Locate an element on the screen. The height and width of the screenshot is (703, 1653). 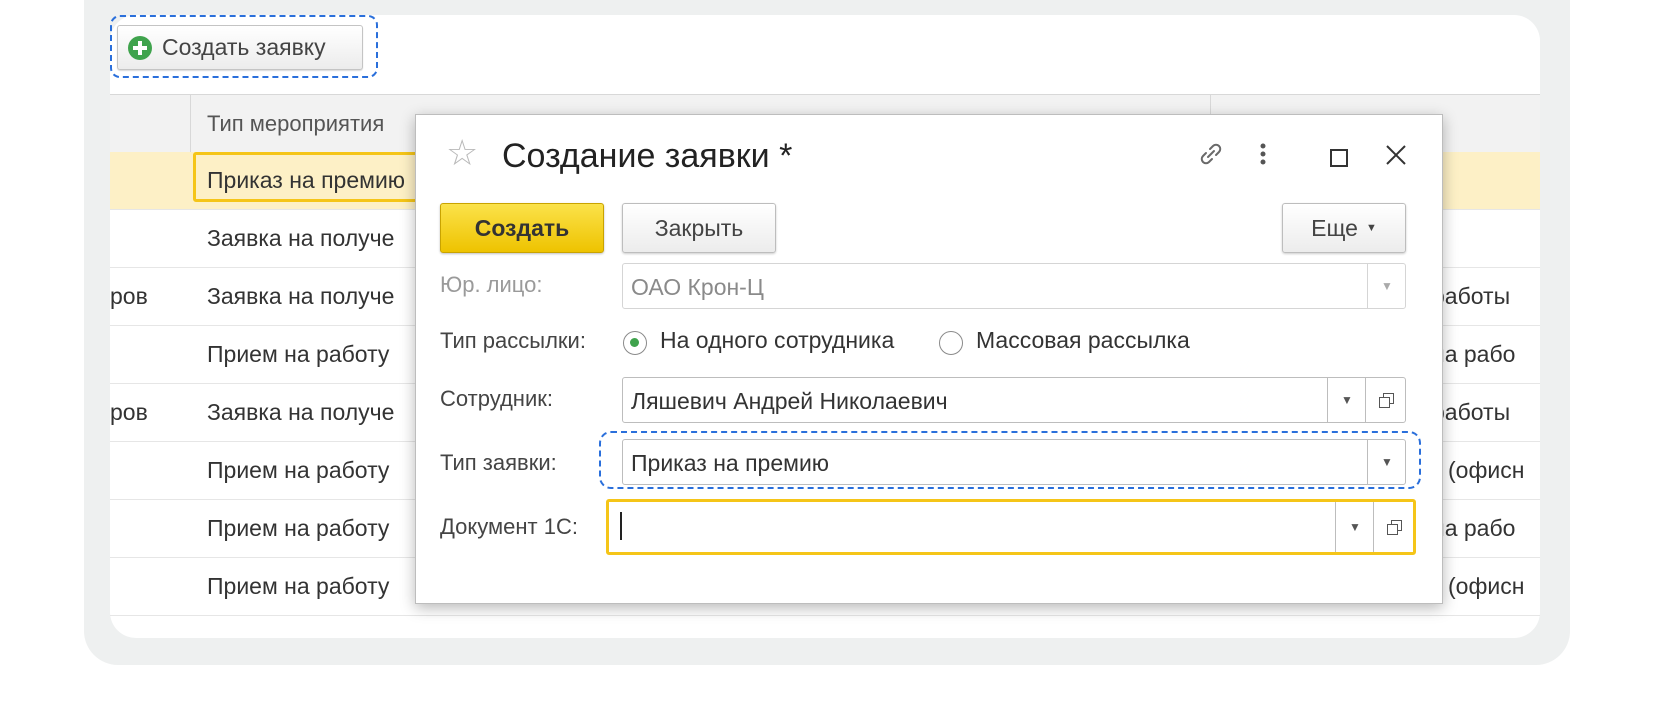
employee-label: Сотрудник: is located at coordinates (496, 398).